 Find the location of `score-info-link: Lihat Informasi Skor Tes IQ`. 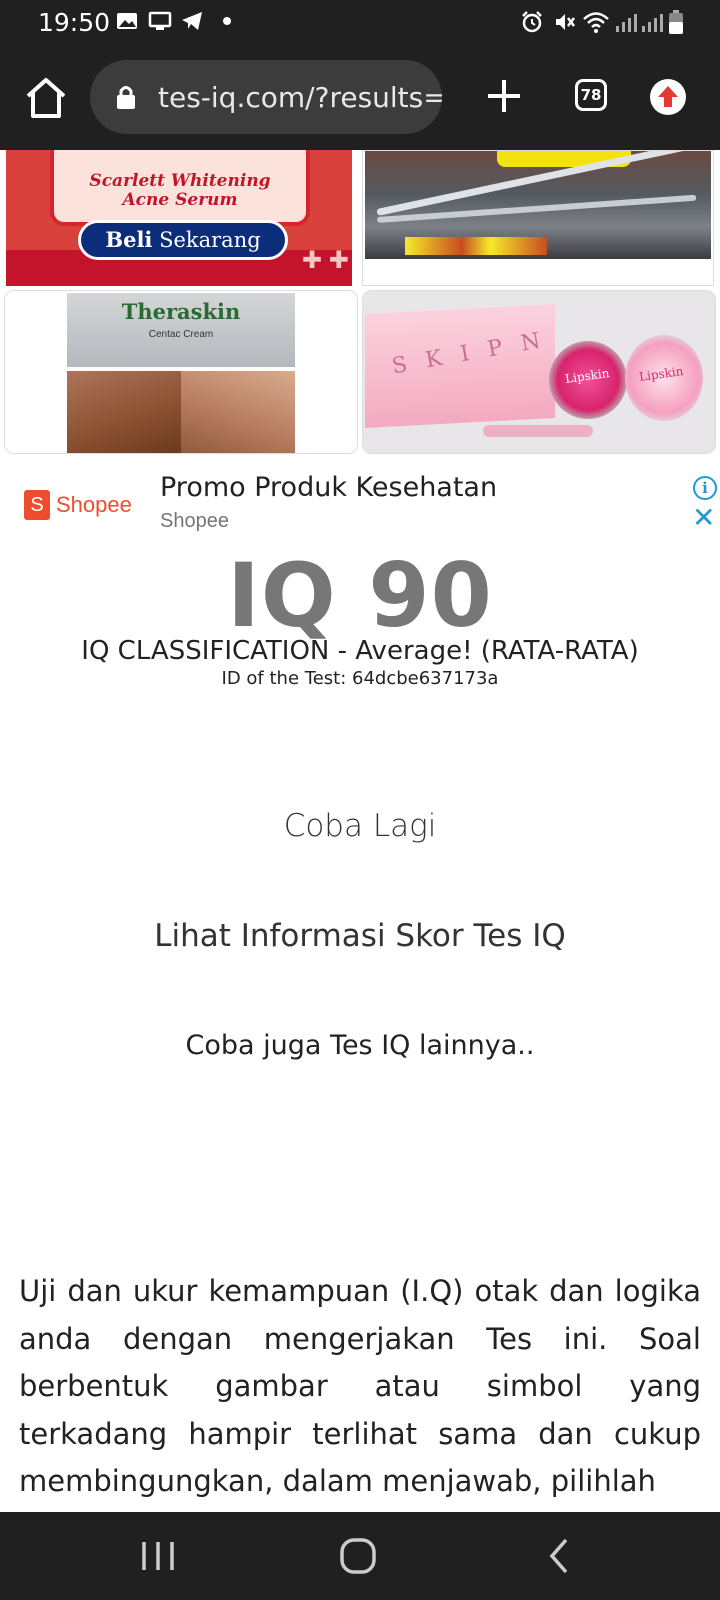

score-info-link: Lihat Informasi Skor Tes IQ is located at coordinates (360, 936).